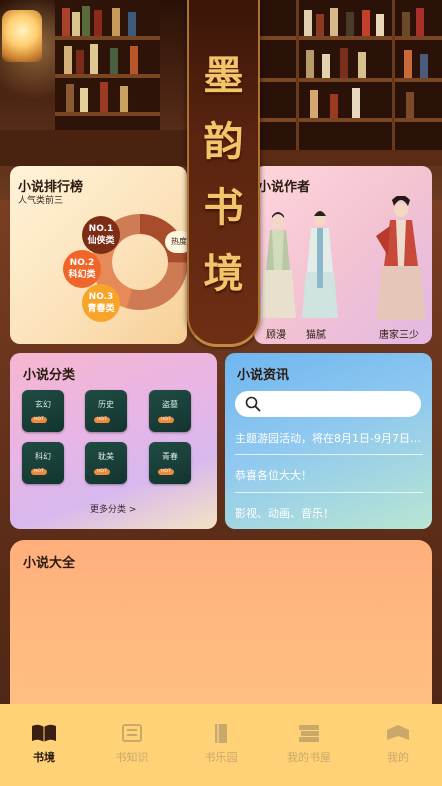 The height and width of the screenshot is (786, 442). Describe the element at coordinates (343, 255) in the screenshot. I see `author-card: 小说作者 顾漫 猫腻 唐家三少` at that location.